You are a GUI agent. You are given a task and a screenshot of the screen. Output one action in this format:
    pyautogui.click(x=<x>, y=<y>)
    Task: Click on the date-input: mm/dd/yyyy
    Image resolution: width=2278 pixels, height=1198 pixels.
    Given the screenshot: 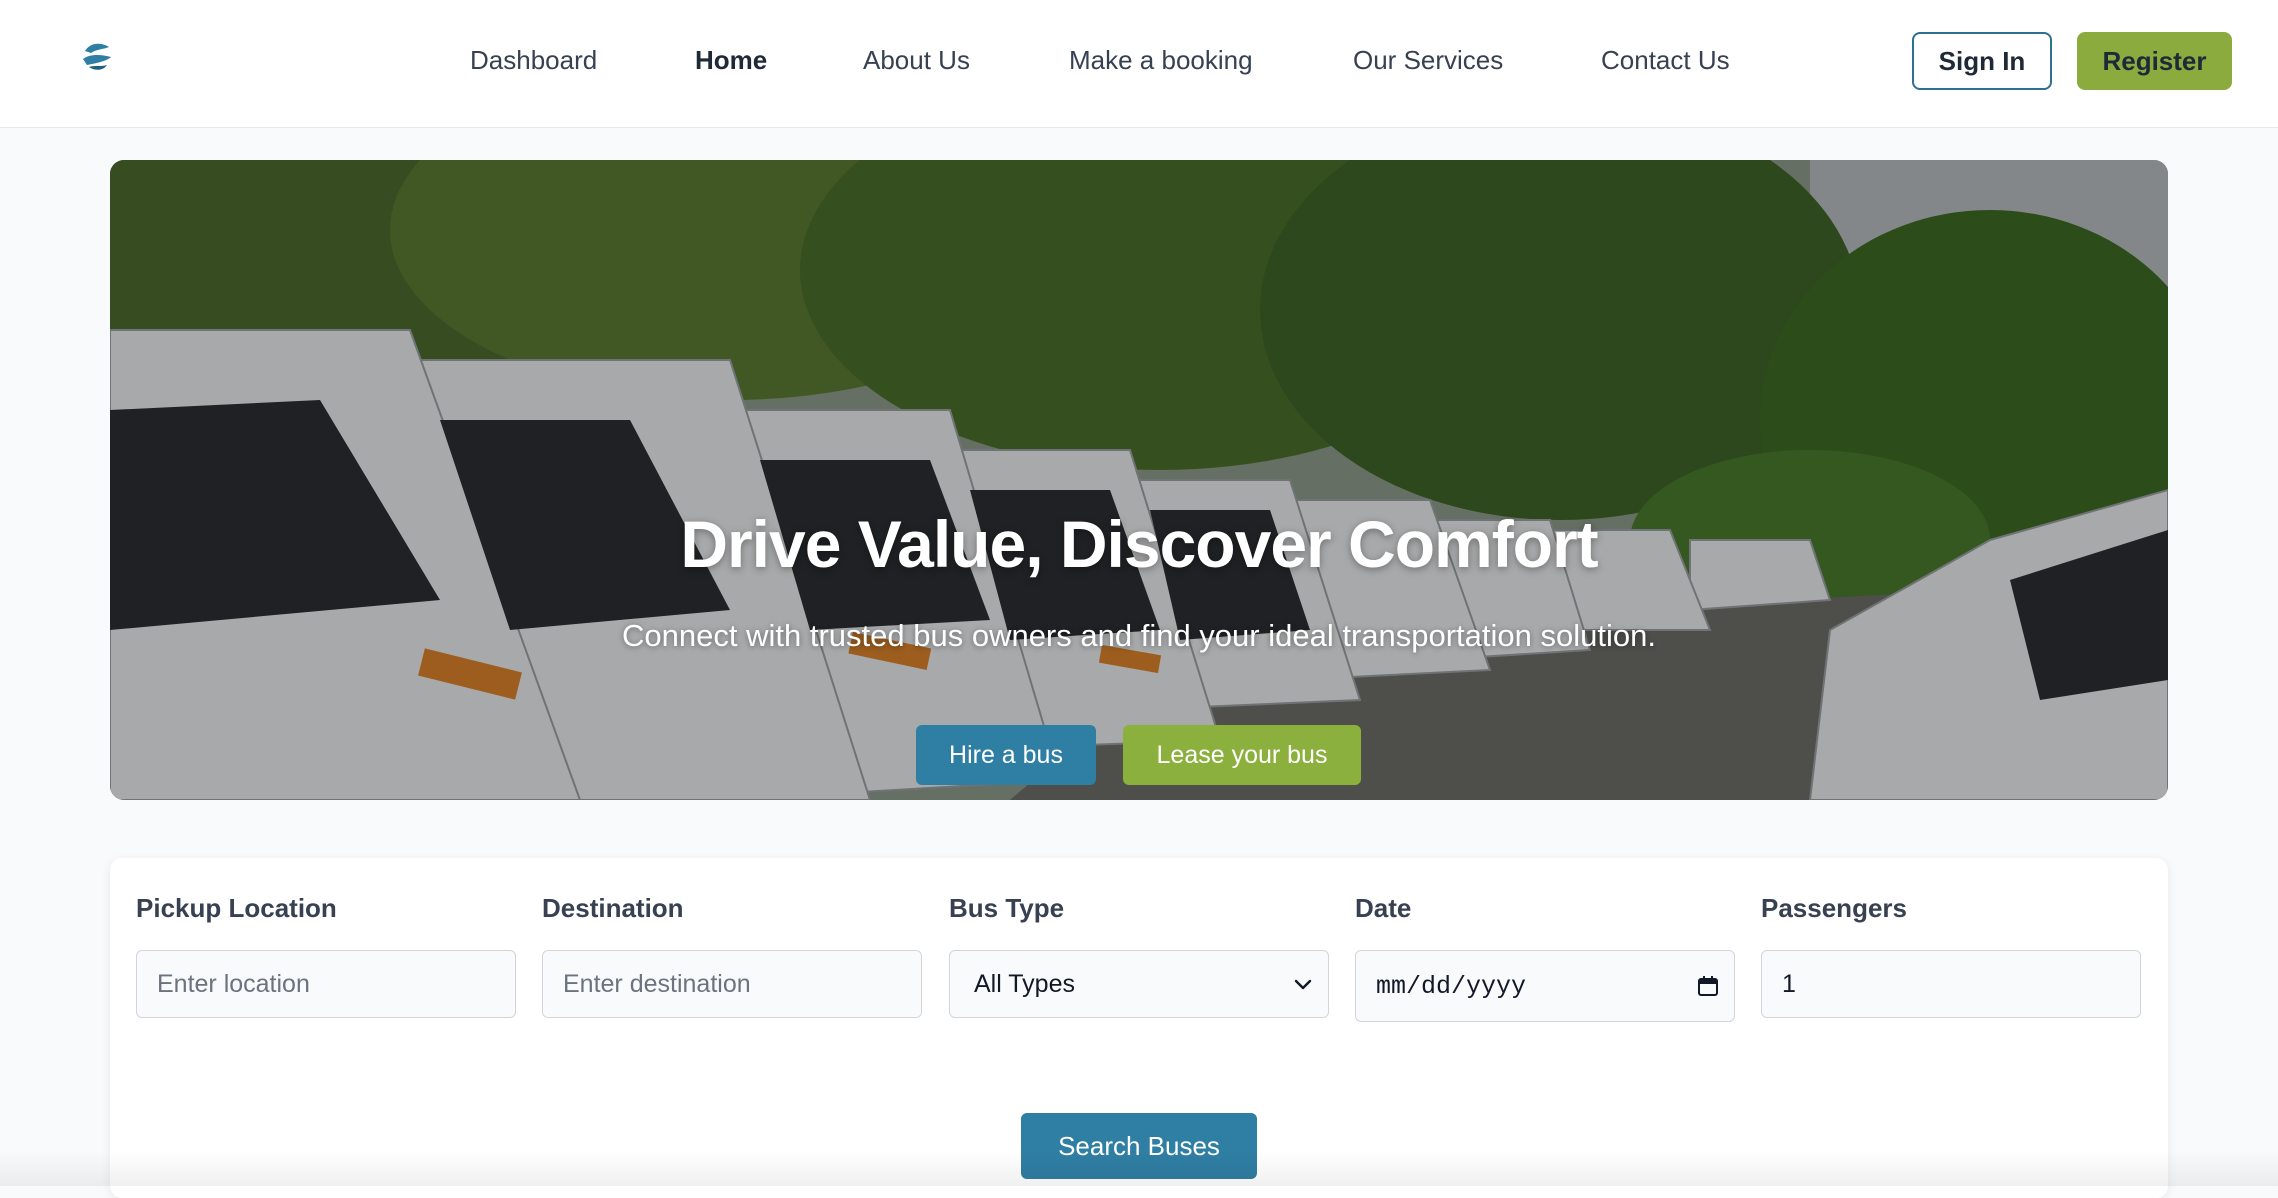 What is the action you would take?
    pyautogui.click(x=1545, y=986)
    